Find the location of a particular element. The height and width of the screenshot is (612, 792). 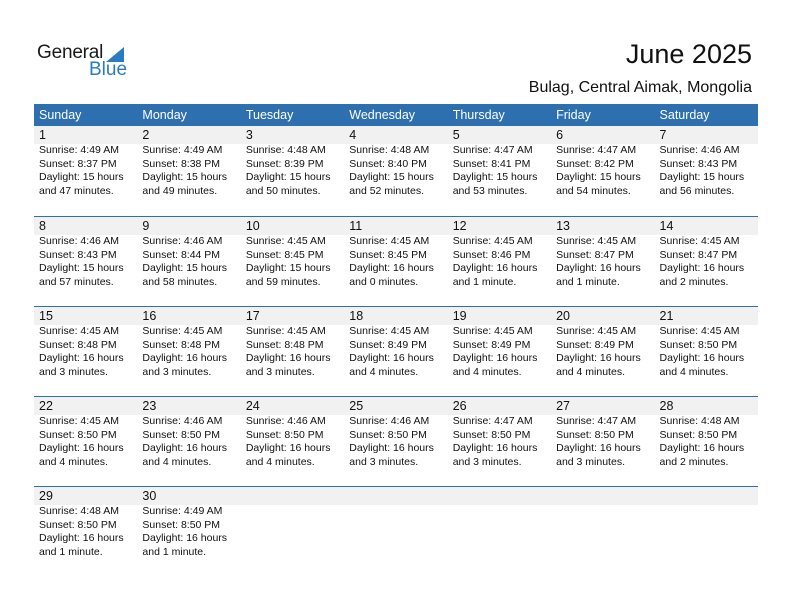

daylight-minutes-text: and 49 minutes. is located at coordinates (180, 190).